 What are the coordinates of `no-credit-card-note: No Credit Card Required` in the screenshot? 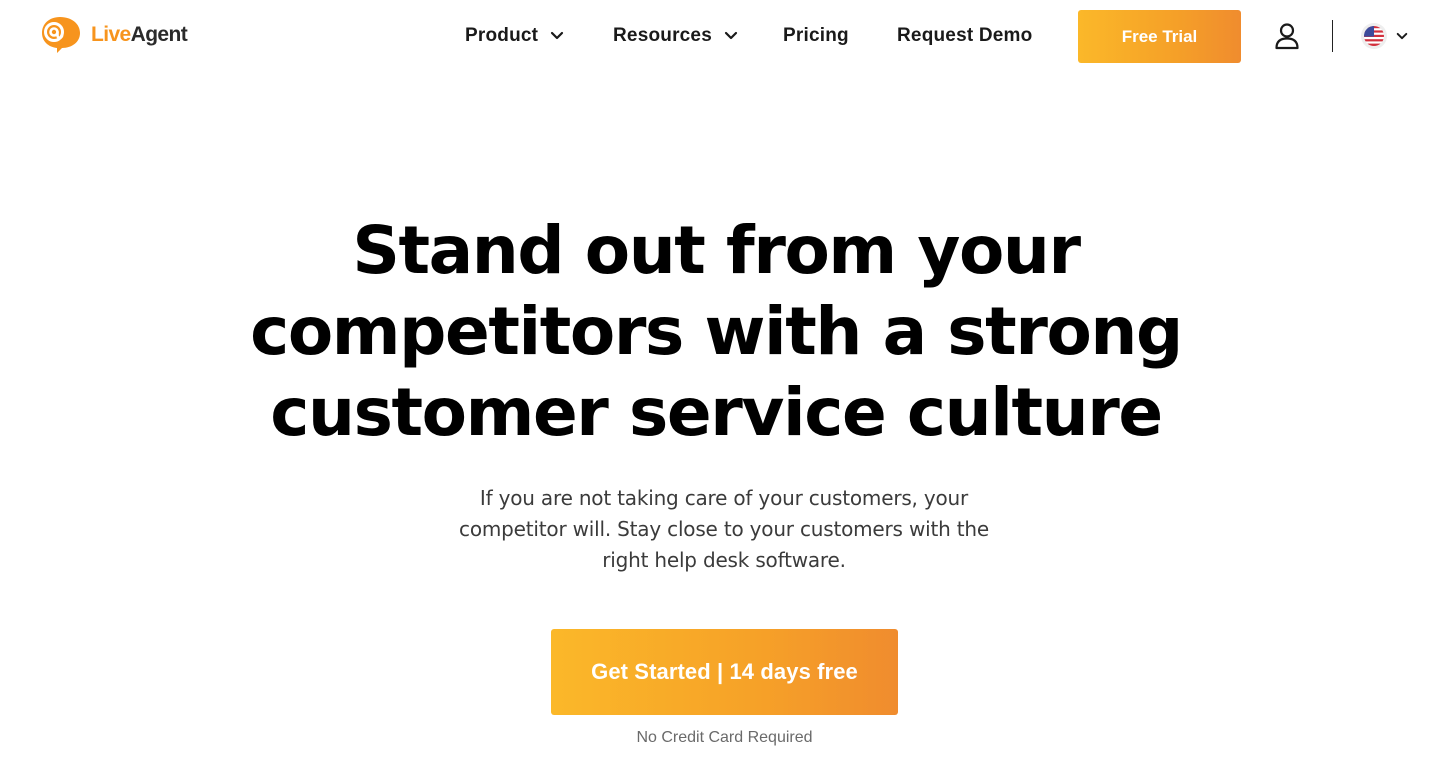 It's located at (724, 737).